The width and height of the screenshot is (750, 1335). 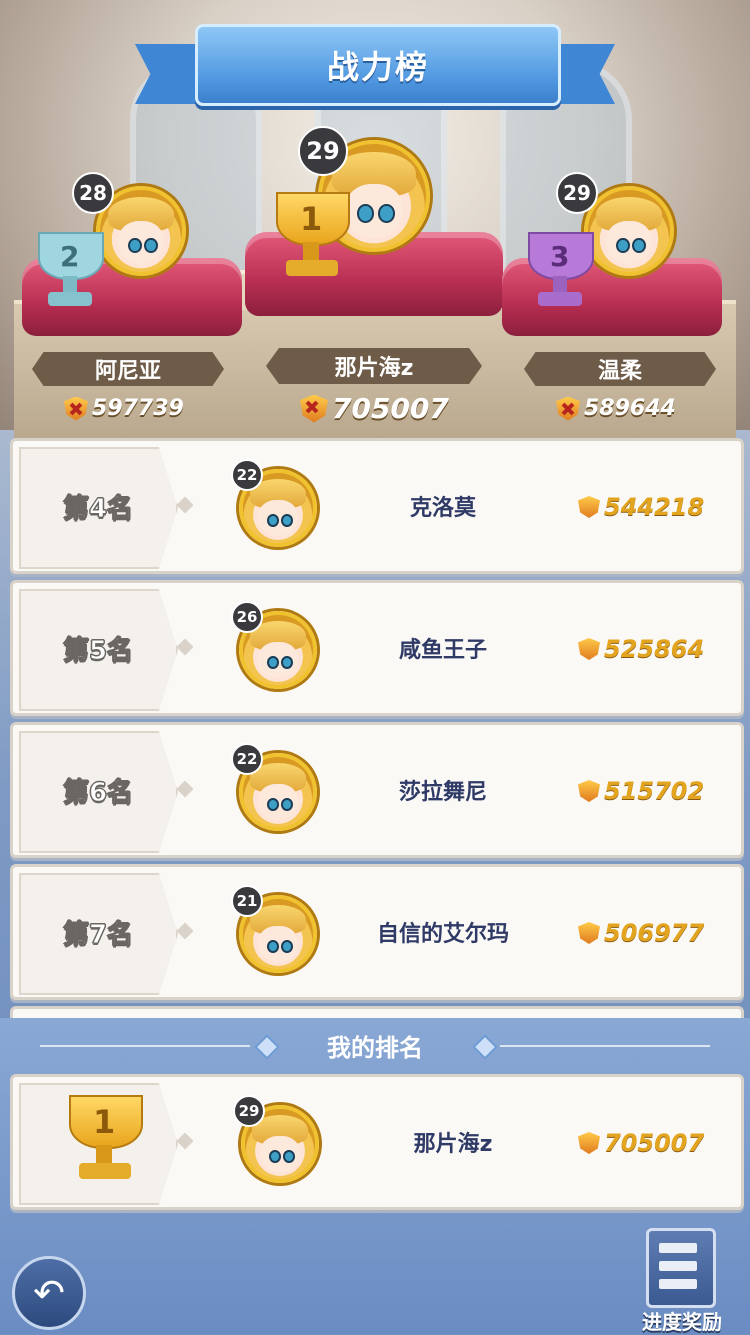 I want to click on back-arrow-icon: ↶, so click(x=49, y=1293).